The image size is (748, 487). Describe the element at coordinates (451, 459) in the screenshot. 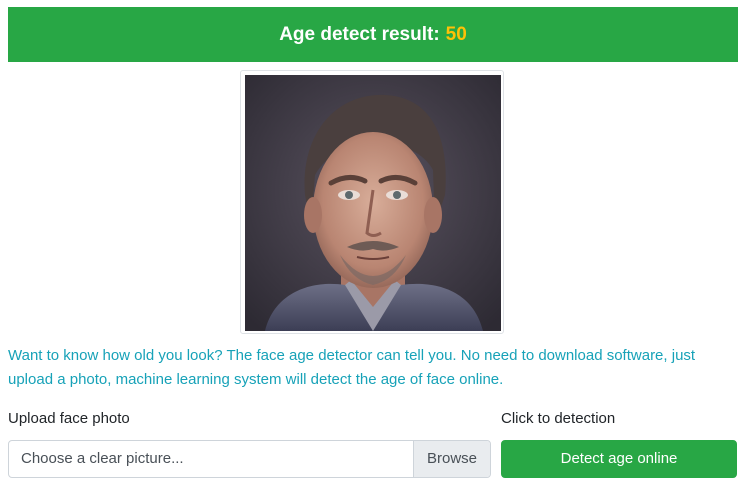

I see `browse-button: Browse` at that location.